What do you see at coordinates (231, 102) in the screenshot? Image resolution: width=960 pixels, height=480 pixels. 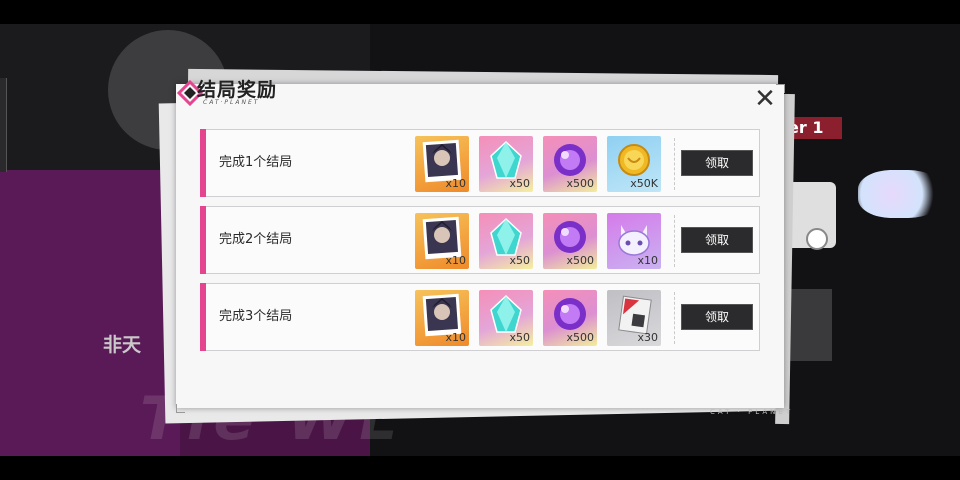 I see `dialog-subtitle: CAT·PLANET` at bounding box center [231, 102].